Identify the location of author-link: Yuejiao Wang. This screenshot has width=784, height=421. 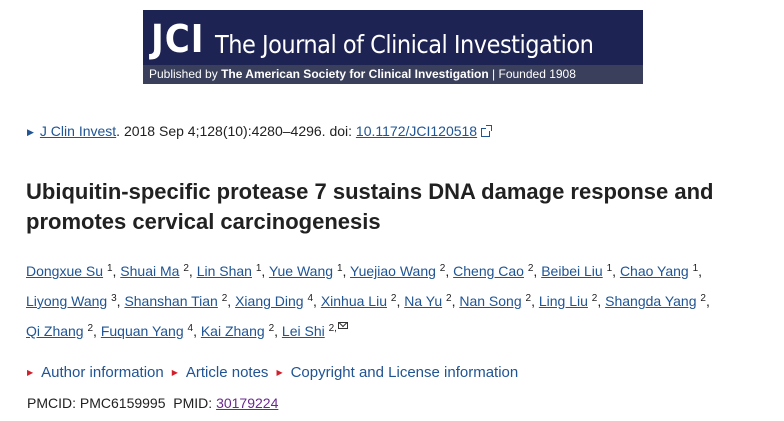
(393, 271).